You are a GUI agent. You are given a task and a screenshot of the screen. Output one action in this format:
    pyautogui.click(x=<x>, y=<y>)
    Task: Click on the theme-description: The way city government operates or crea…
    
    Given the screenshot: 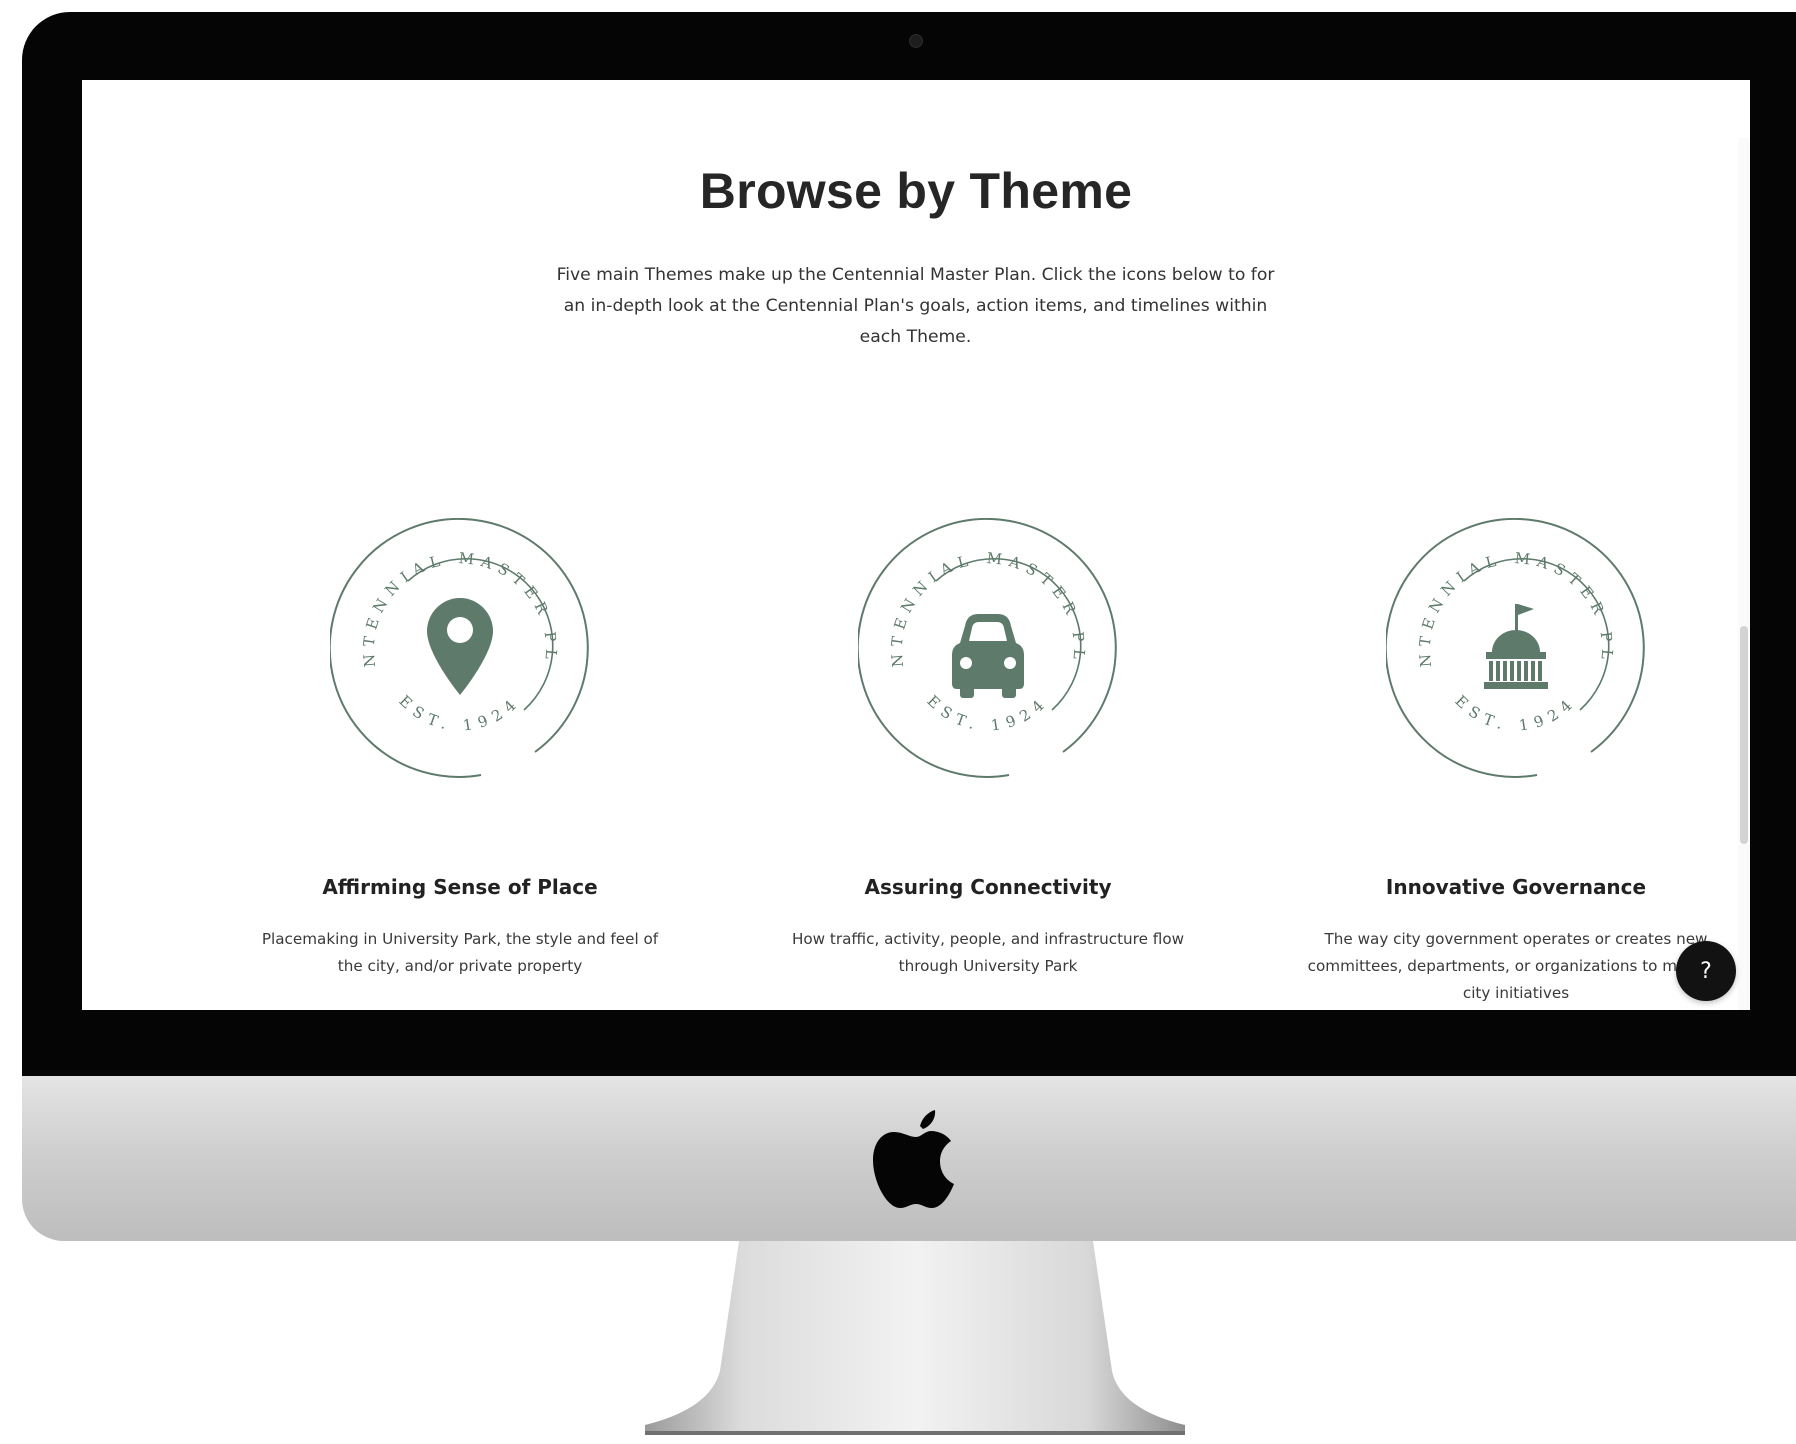 What is the action you would take?
    pyautogui.click(x=1516, y=966)
    